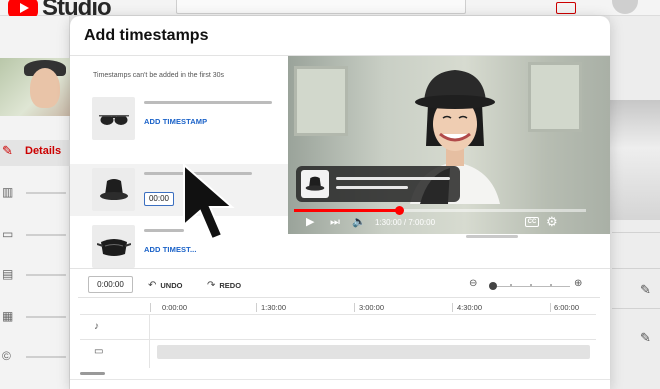 This screenshot has height=389, width=660. I want to click on timeline-scrollbar, so click(92, 373).